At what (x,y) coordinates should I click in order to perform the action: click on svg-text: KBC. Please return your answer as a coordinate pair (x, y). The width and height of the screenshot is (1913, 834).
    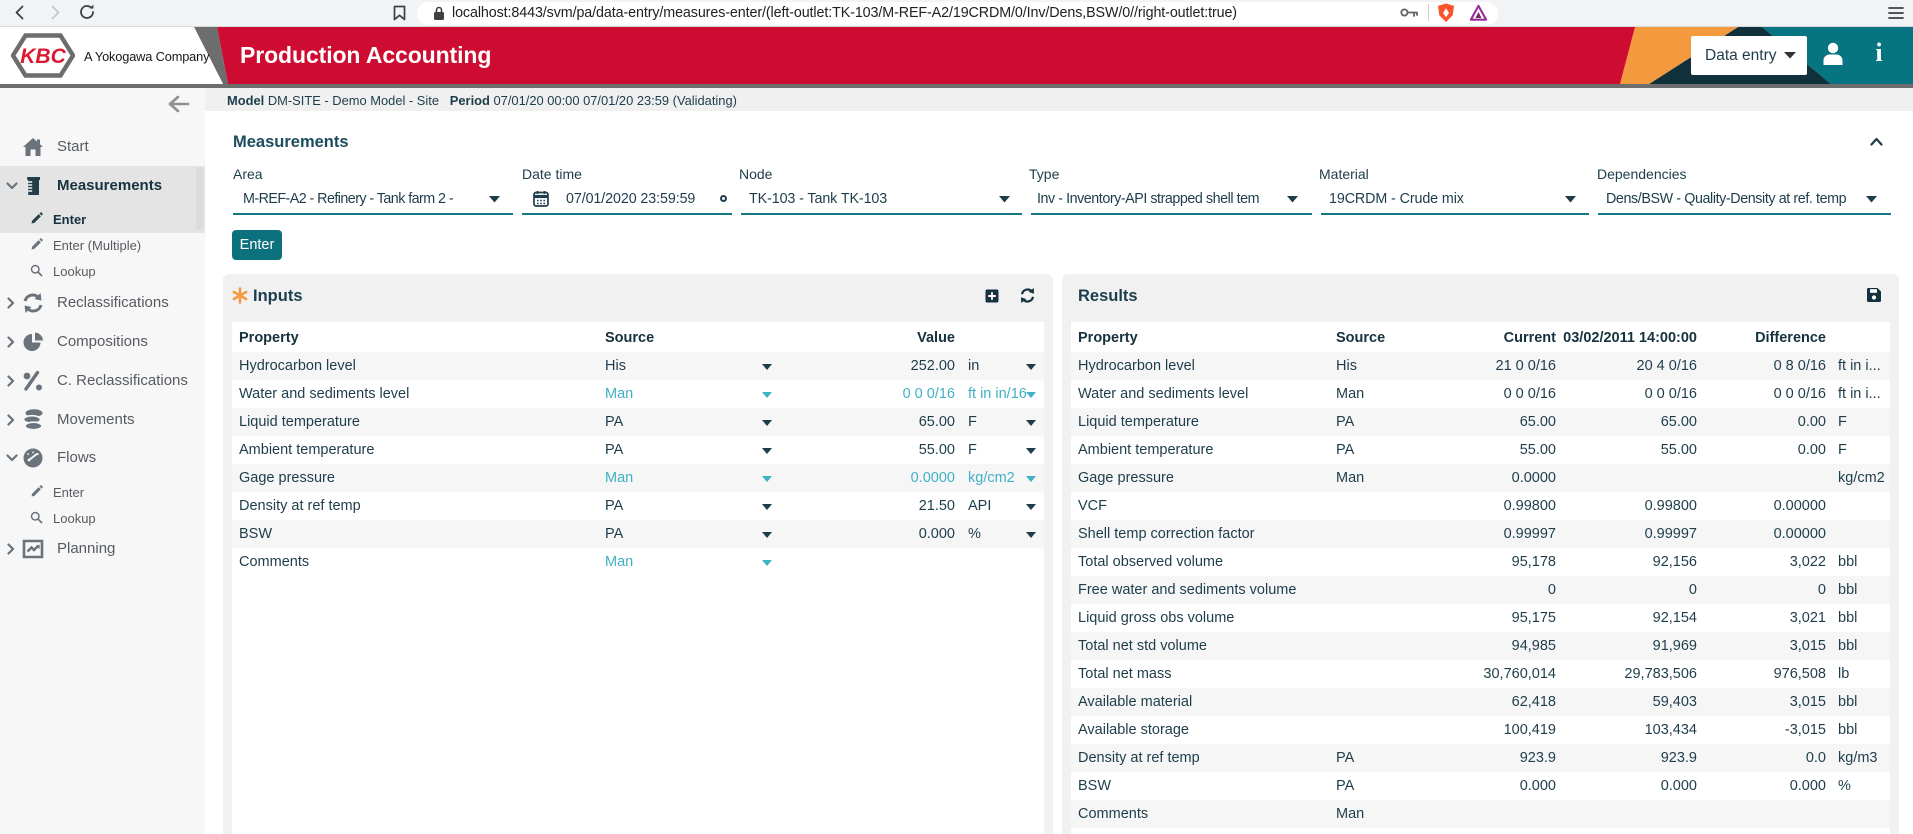
    Looking at the image, I should click on (43, 56).